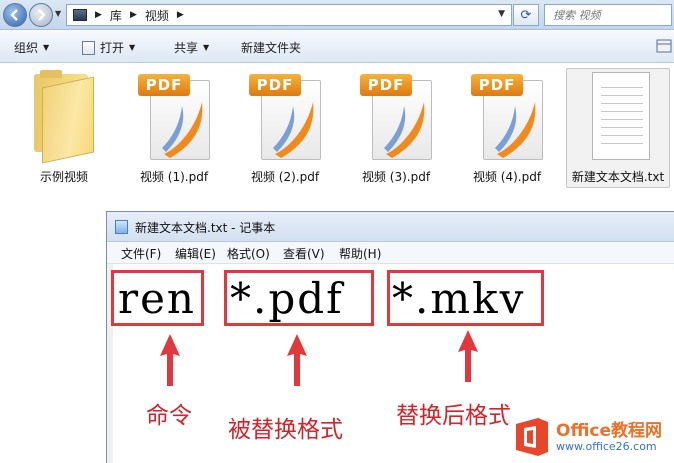 The image size is (674, 463). I want to click on menu-bar: 文件(F) 编辑(E) 格式(O) 查看(V) 帮助(H), so click(390, 253).